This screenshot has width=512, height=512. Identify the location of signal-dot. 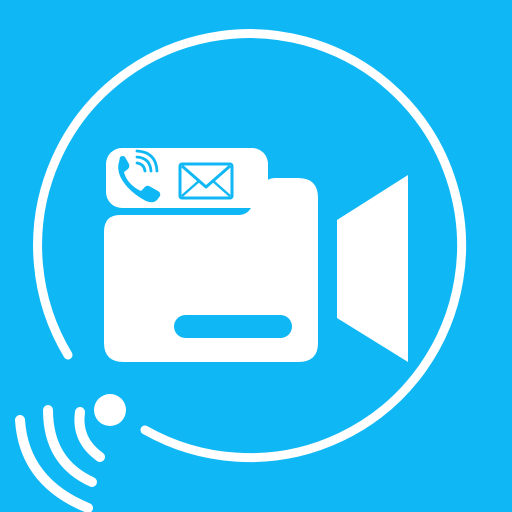
(110, 410).